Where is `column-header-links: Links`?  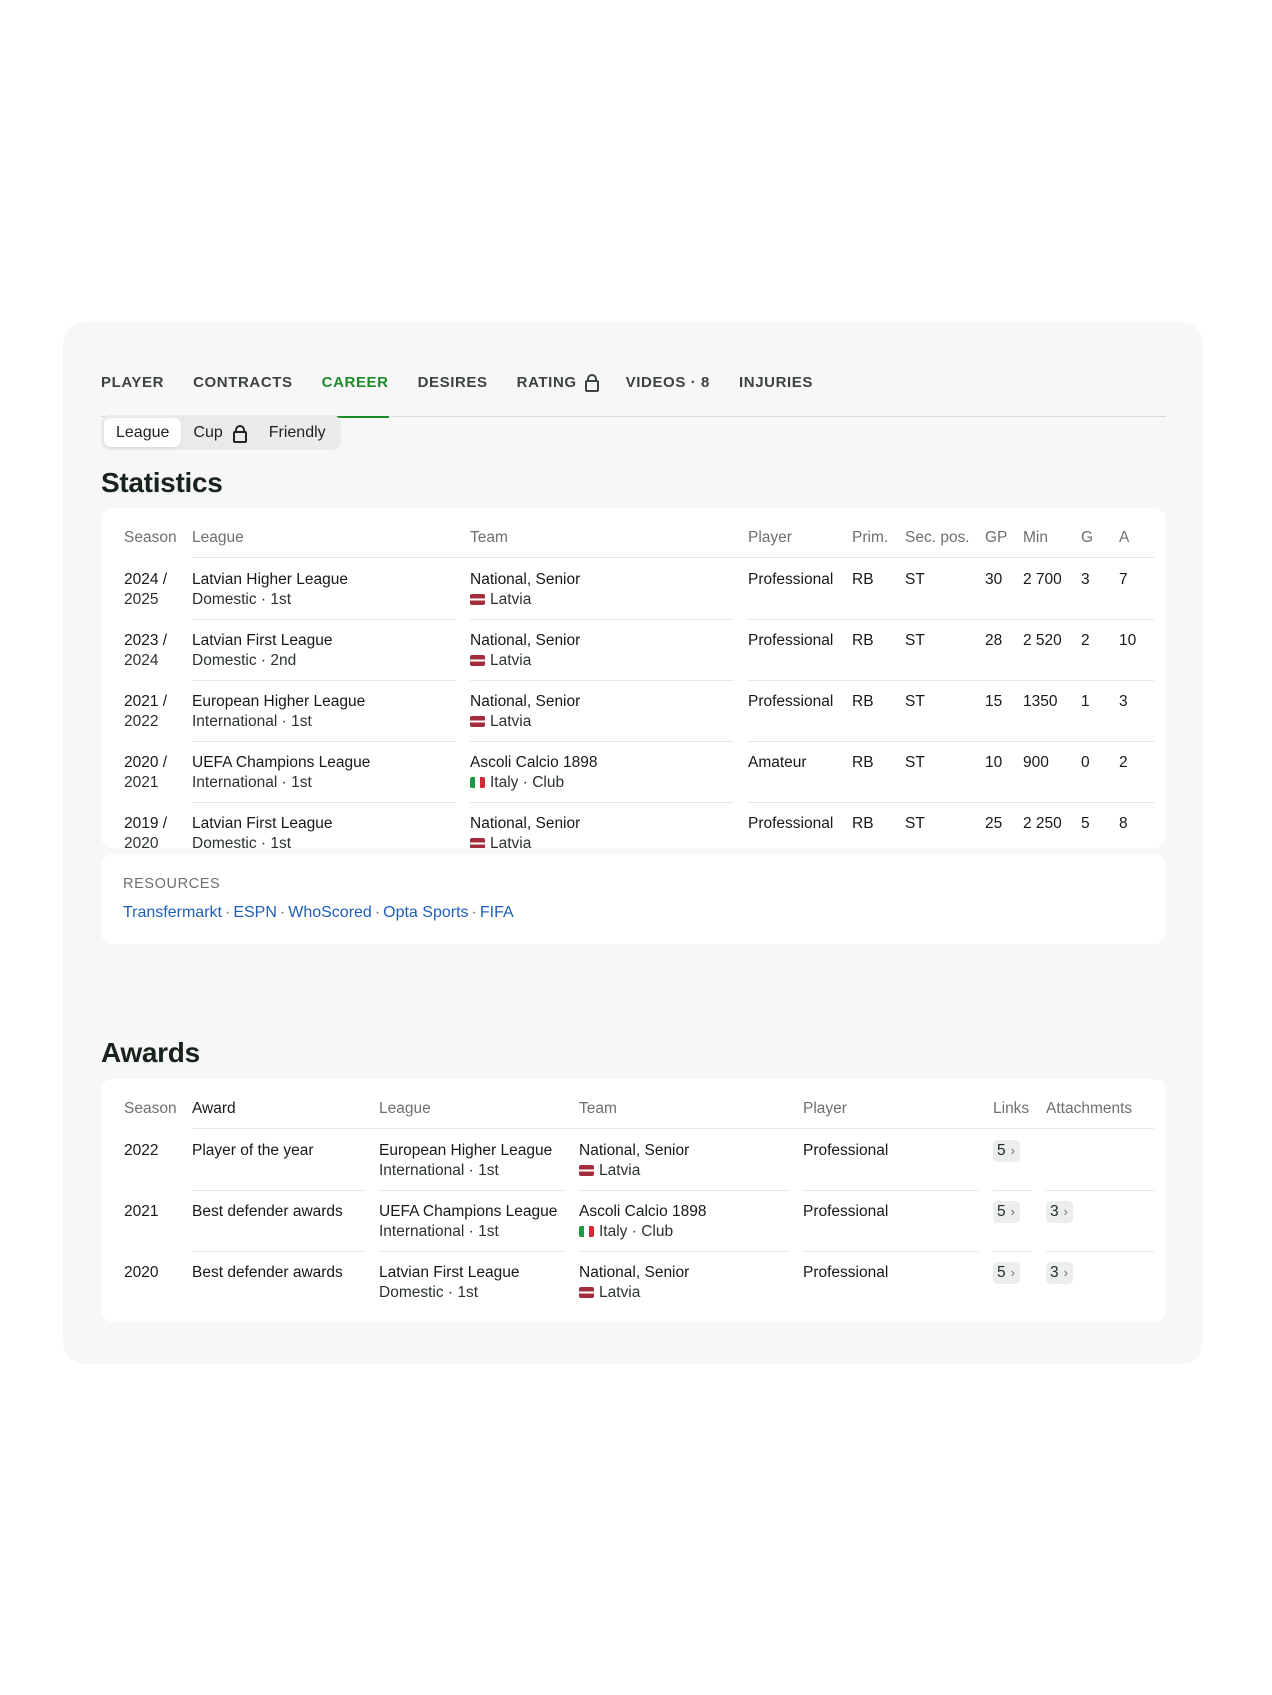 column-header-links: Links is located at coordinates (1019, 1109).